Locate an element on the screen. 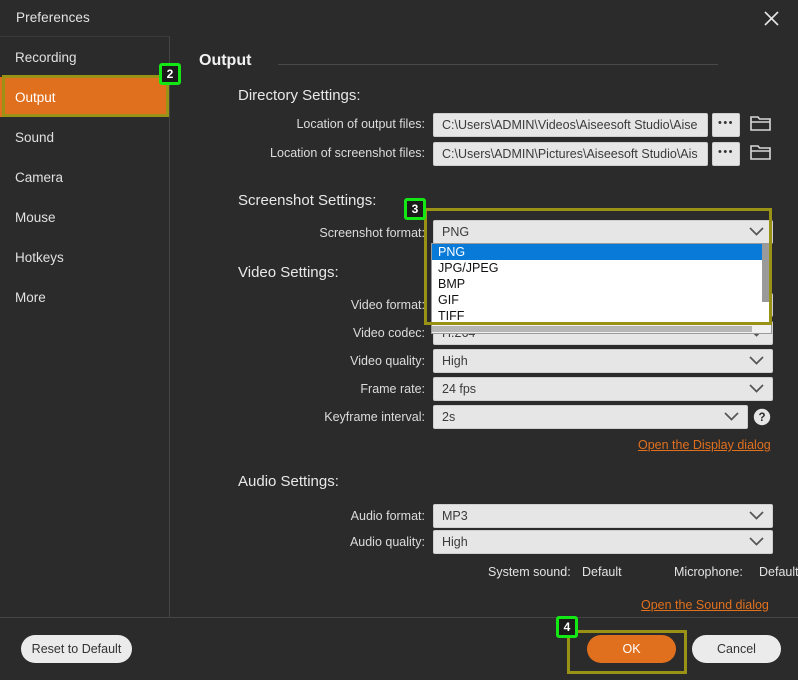 The image size is (798, 680). audio-format-label: Audio format: is located at coordinates (387, 516).